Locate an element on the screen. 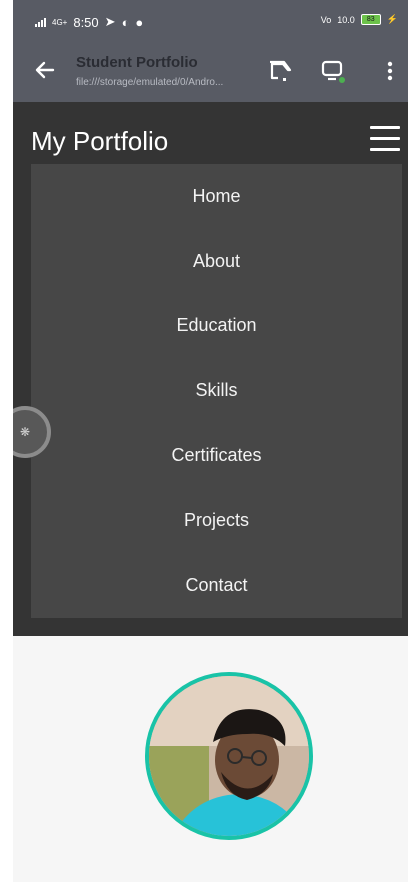 Image resolution: width=408 pixels, height=882 pixels. status-left: 4G+ 8:50 ➤ ◐ ● is located at coordinates (89, 22).